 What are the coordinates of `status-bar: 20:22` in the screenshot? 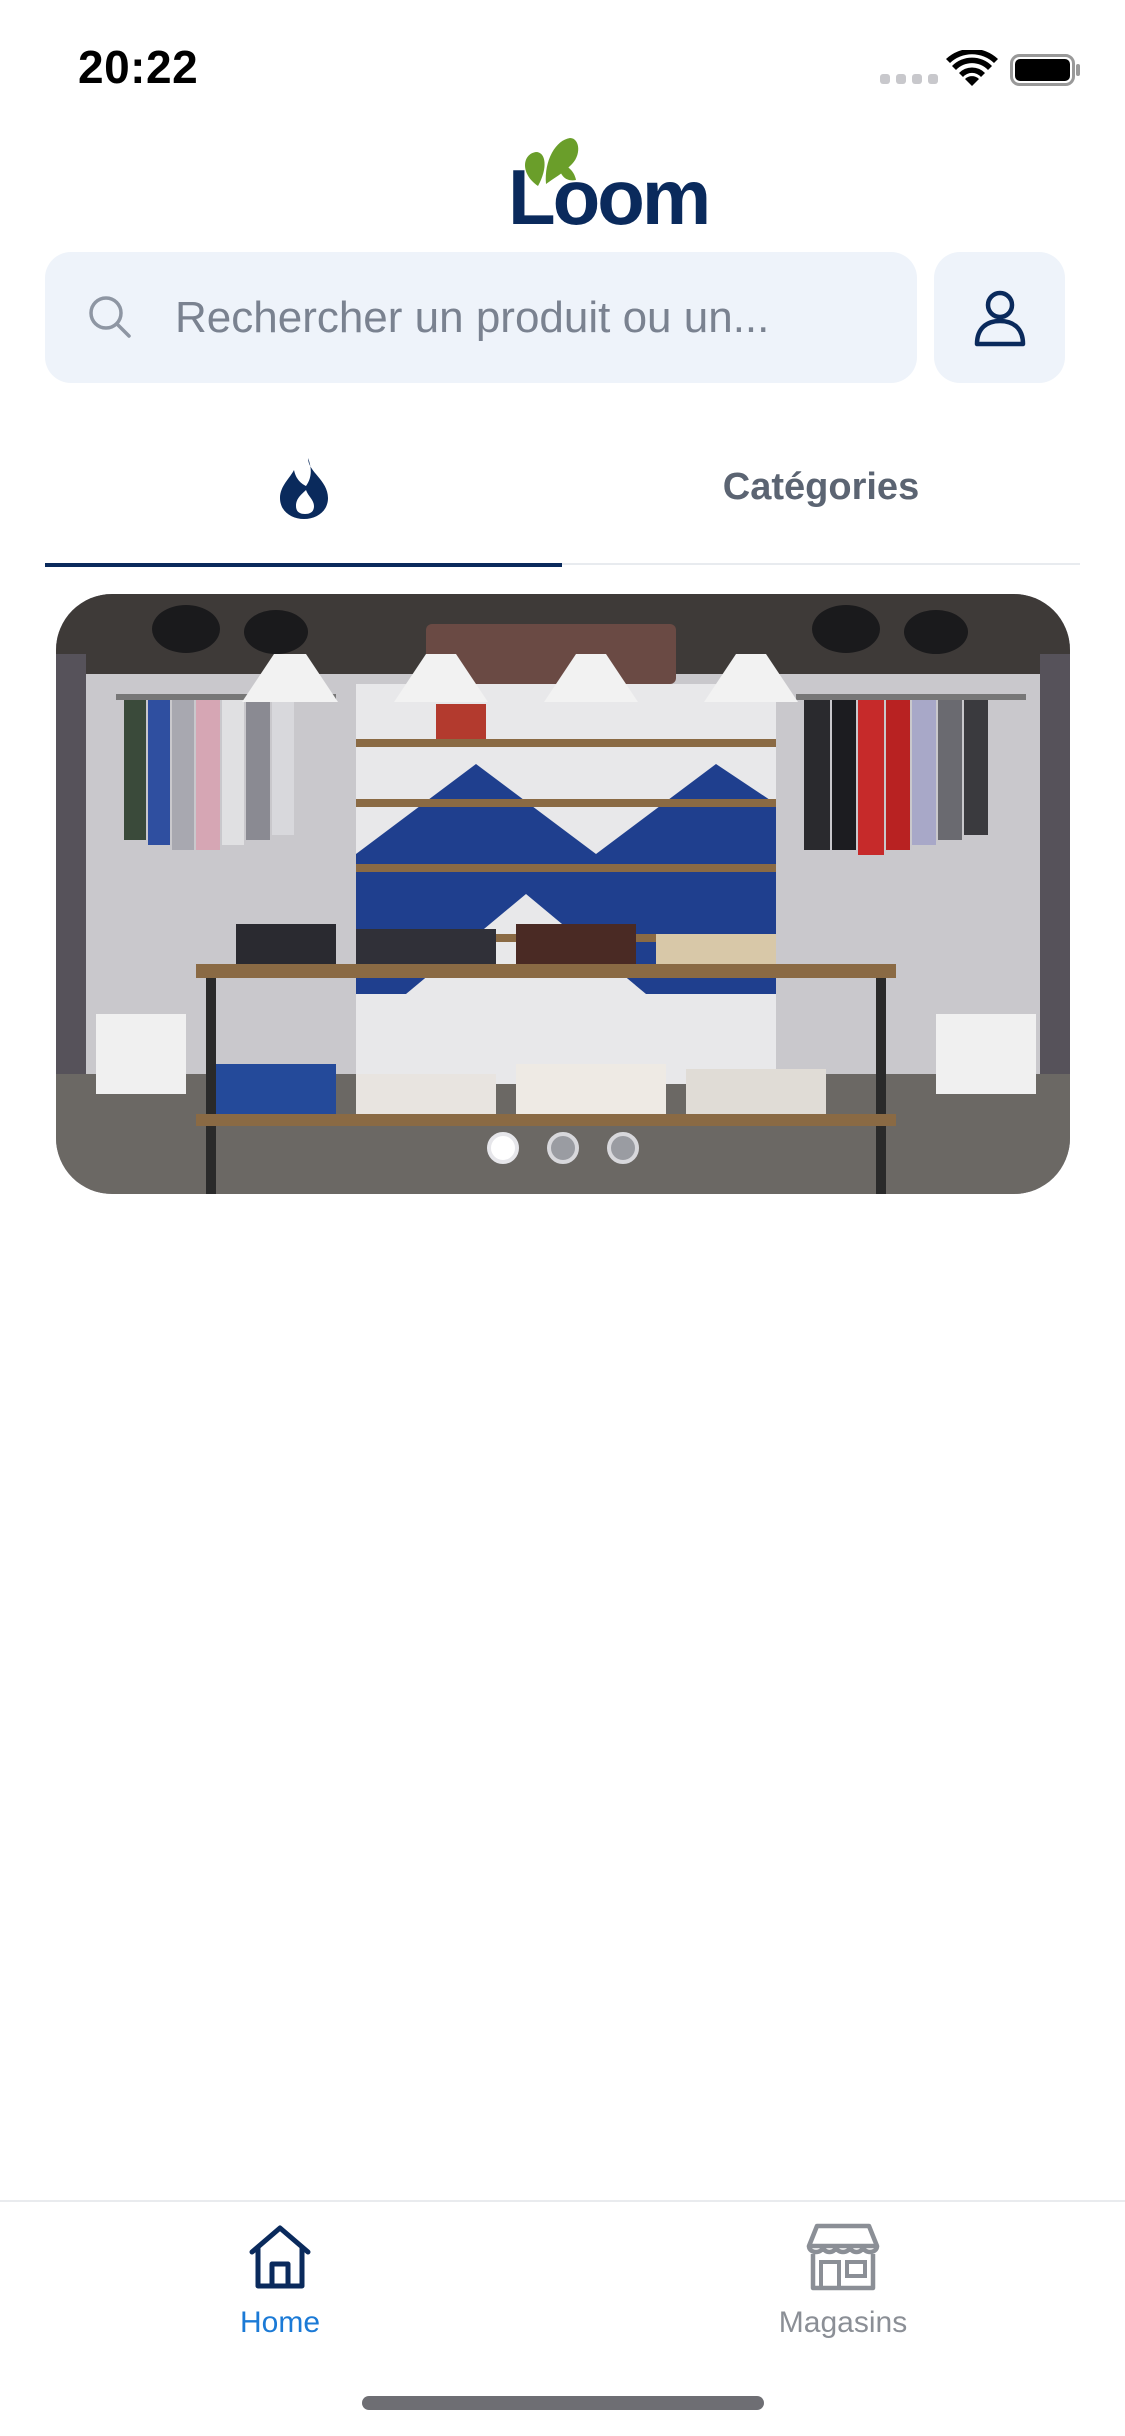 It's located at (562, 70).